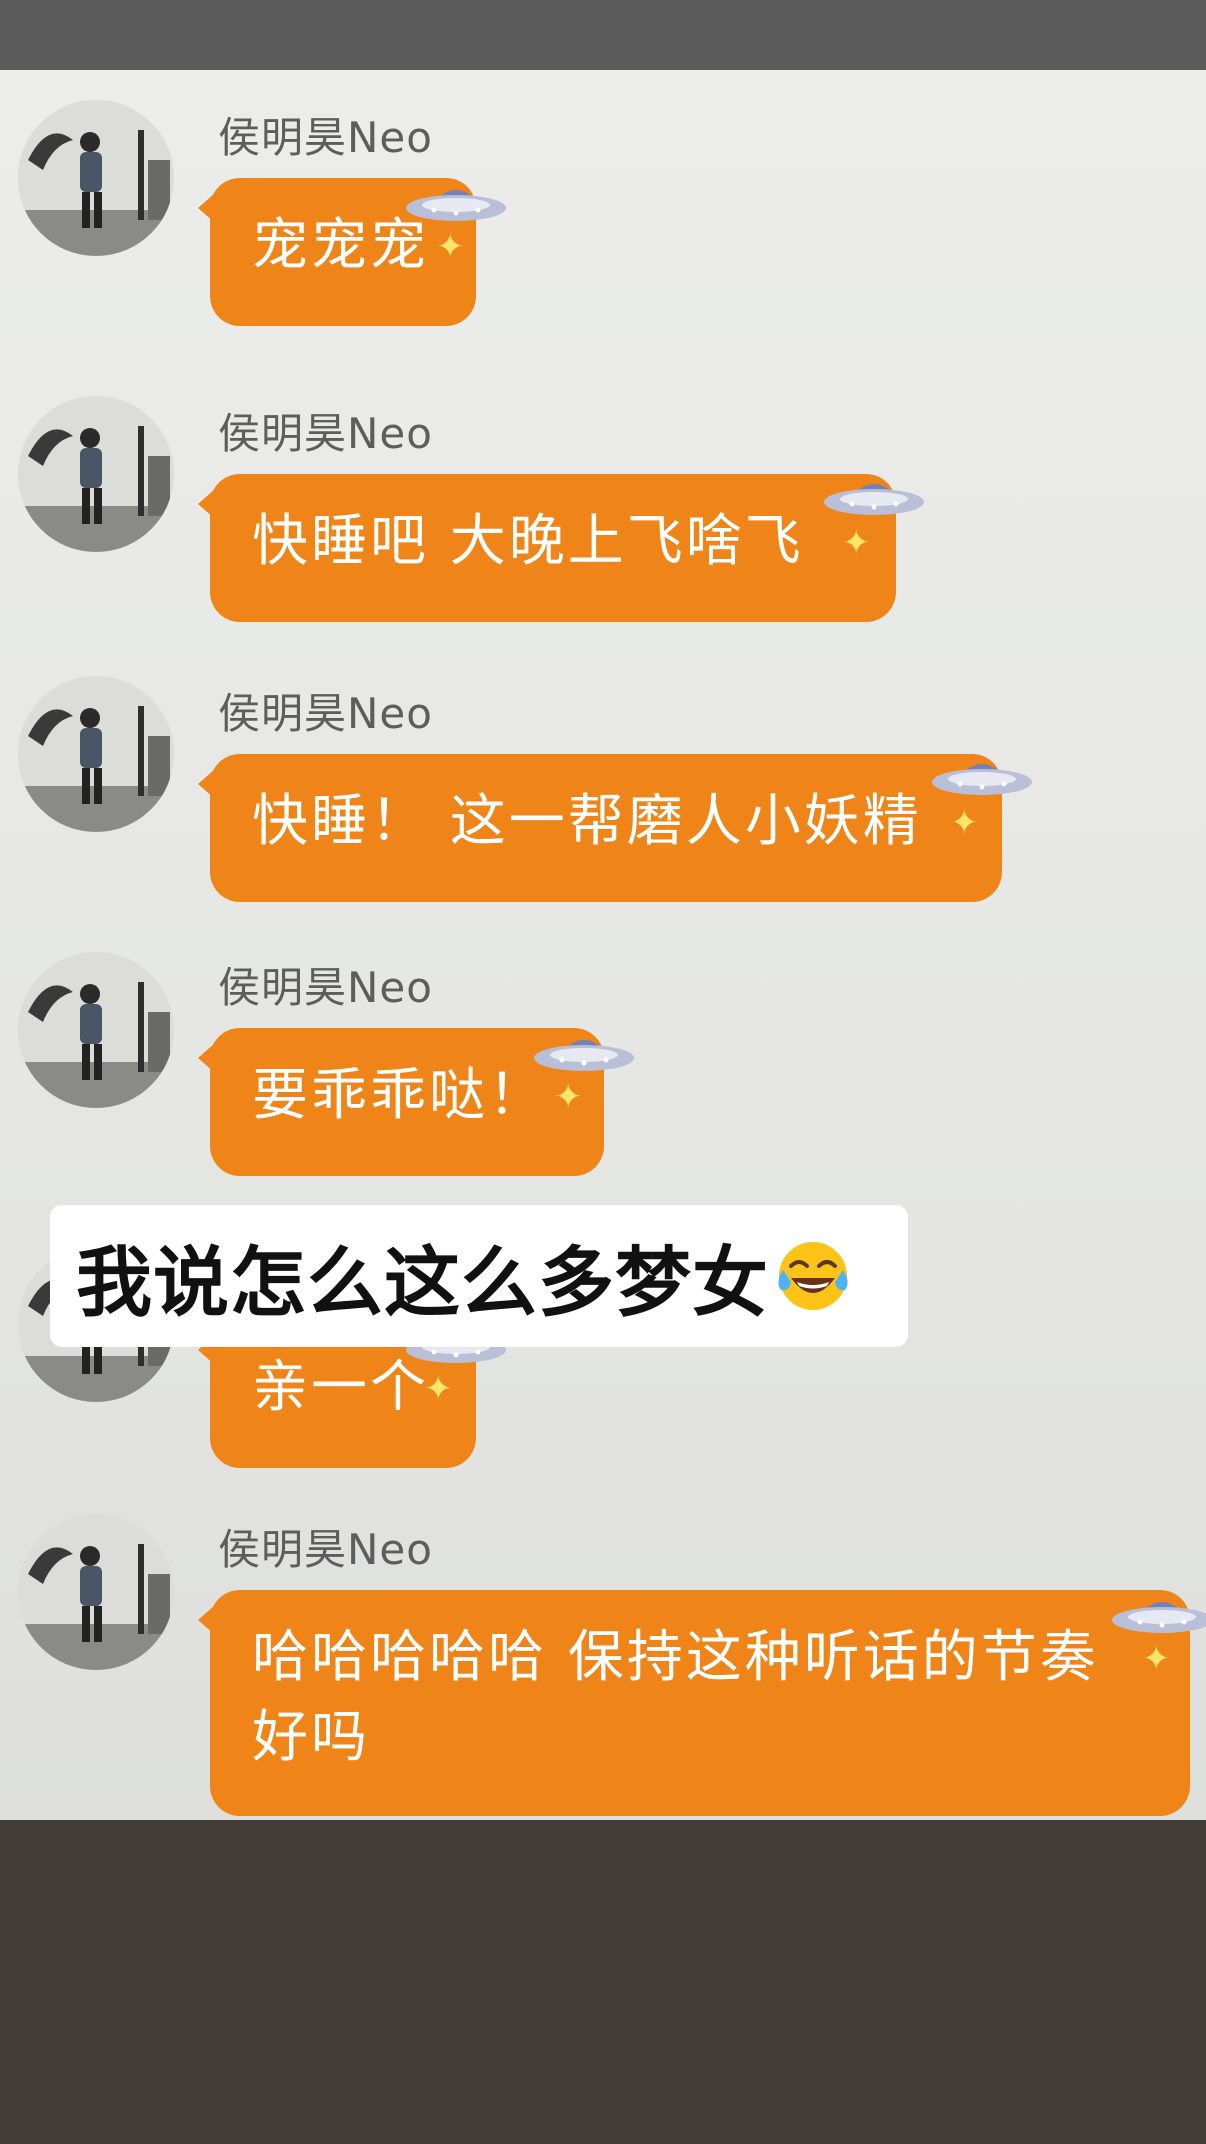 The image size is (1206, 2144). What do you see at coordinates (587, 821) in the screenshot?
I see `message-text: 快睡！ 这一帮磨人小妖精` at bounding box center [587, 821].